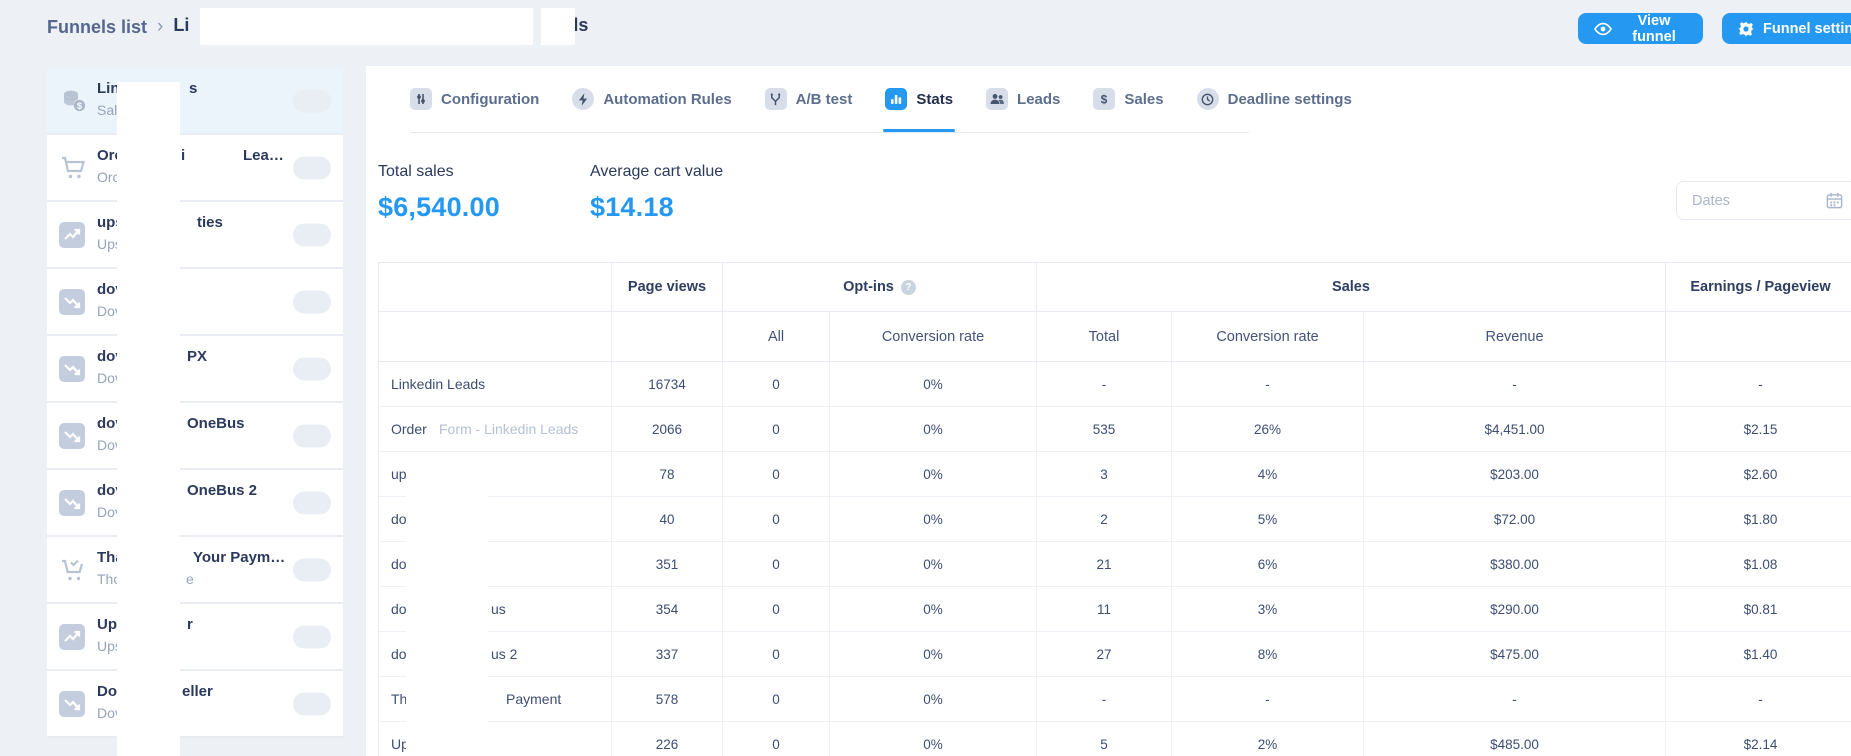 This screenshot has height=756, width=1851. Describe the element at coordinates (1758, 384) in the screenshot. I see `earnings-cell: -` at that location.